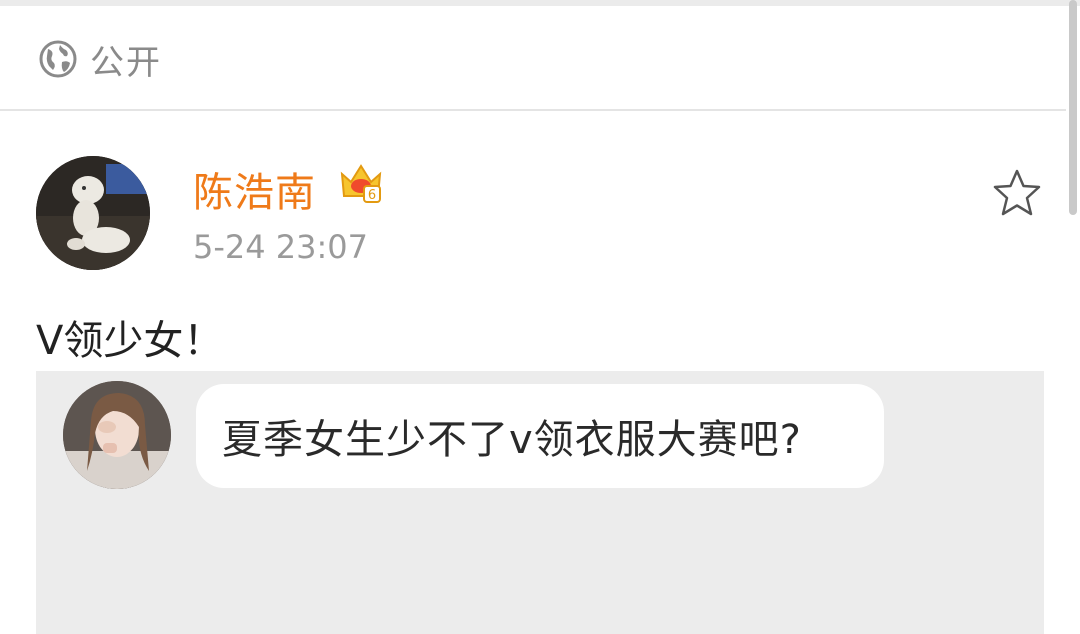 This screenshot has height=634, width=1080. Describe the element at coordinates (130, 341) in the screenshot. I see `post-text: V领少女！` at that location.